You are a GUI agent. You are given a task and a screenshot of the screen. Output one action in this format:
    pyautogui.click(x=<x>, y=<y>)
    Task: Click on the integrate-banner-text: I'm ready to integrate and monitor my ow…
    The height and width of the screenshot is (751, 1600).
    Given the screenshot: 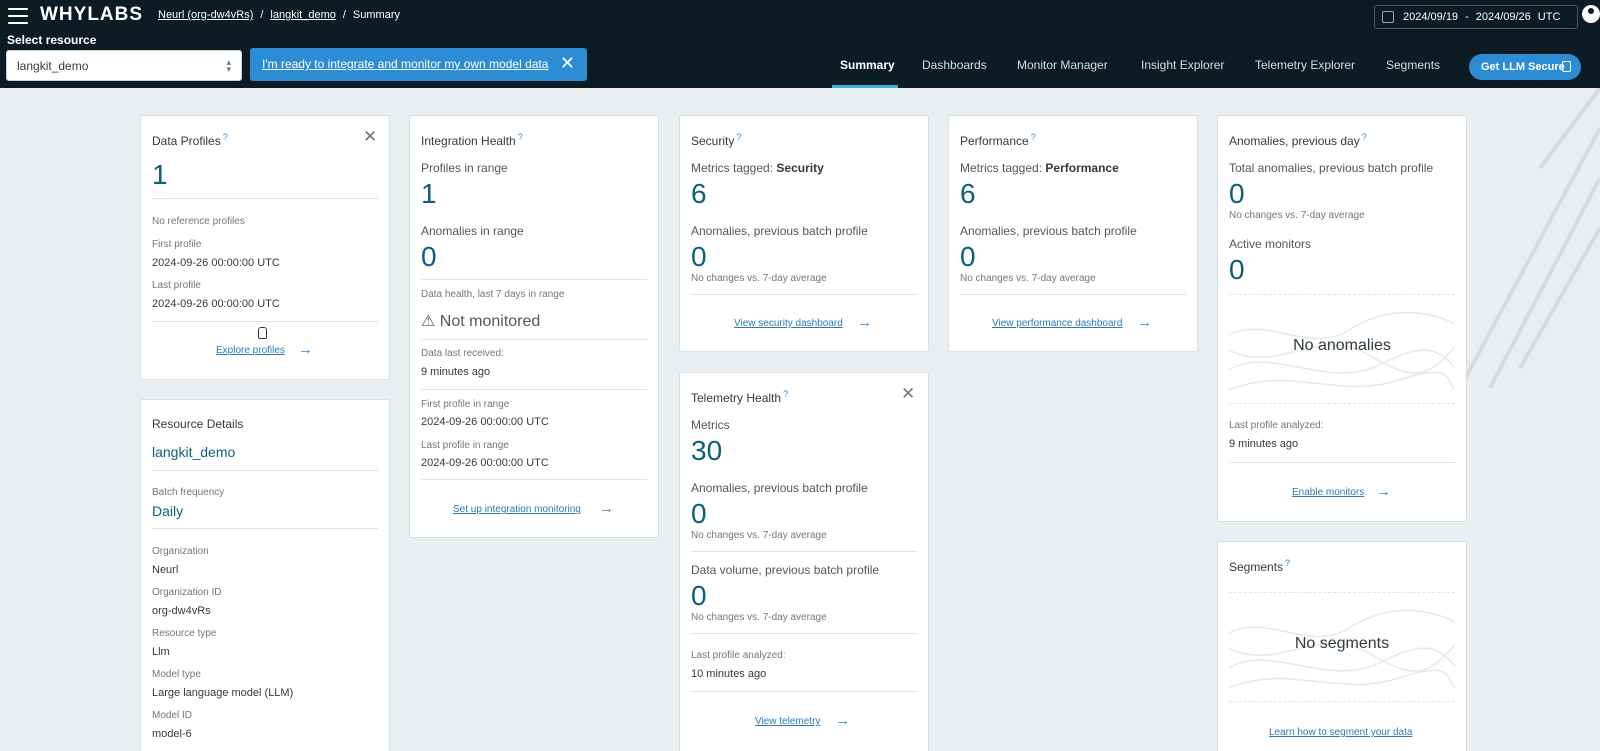 What is the action you would take?
    pyautogui.click(x=405, y=64)
    